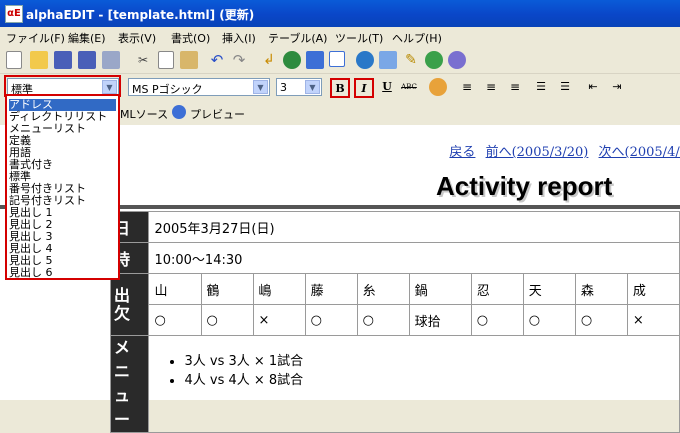  What do you see at coordinates (541, 87) in the screenshot?
I see `numbered-list-icon: ☰` at bounding box center [541, 87].